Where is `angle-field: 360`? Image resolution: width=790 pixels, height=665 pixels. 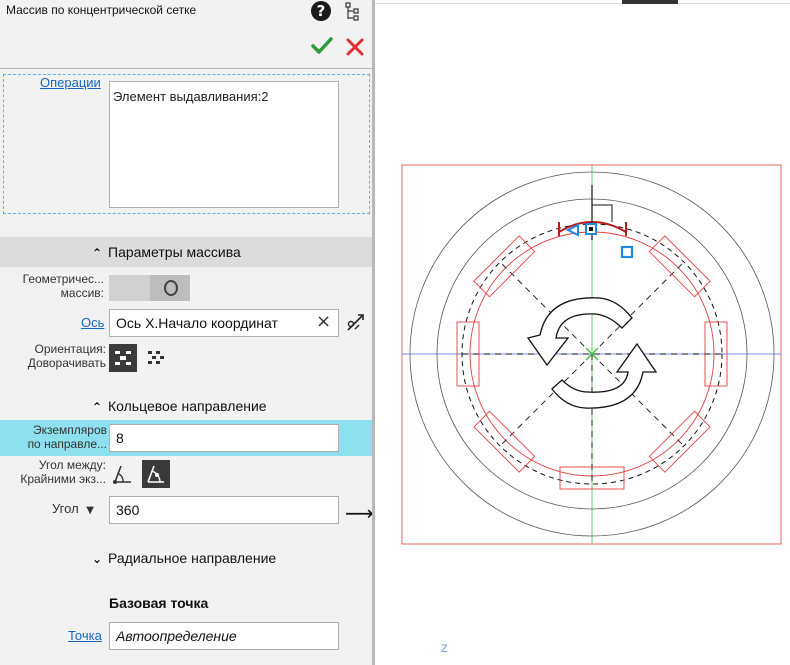 angle-field: 360 is located at coordinates (224, 510).